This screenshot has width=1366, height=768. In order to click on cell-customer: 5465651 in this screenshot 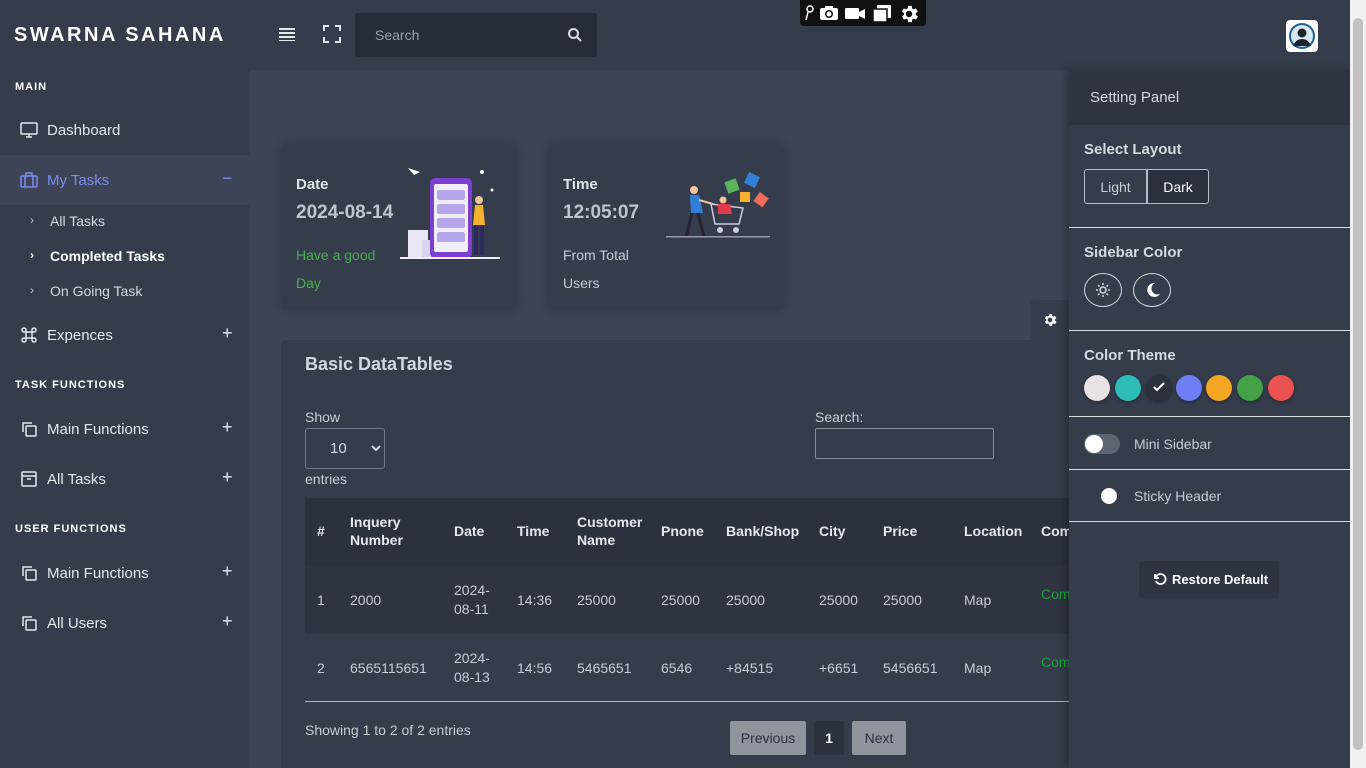, I will do `click(604, 668)`.